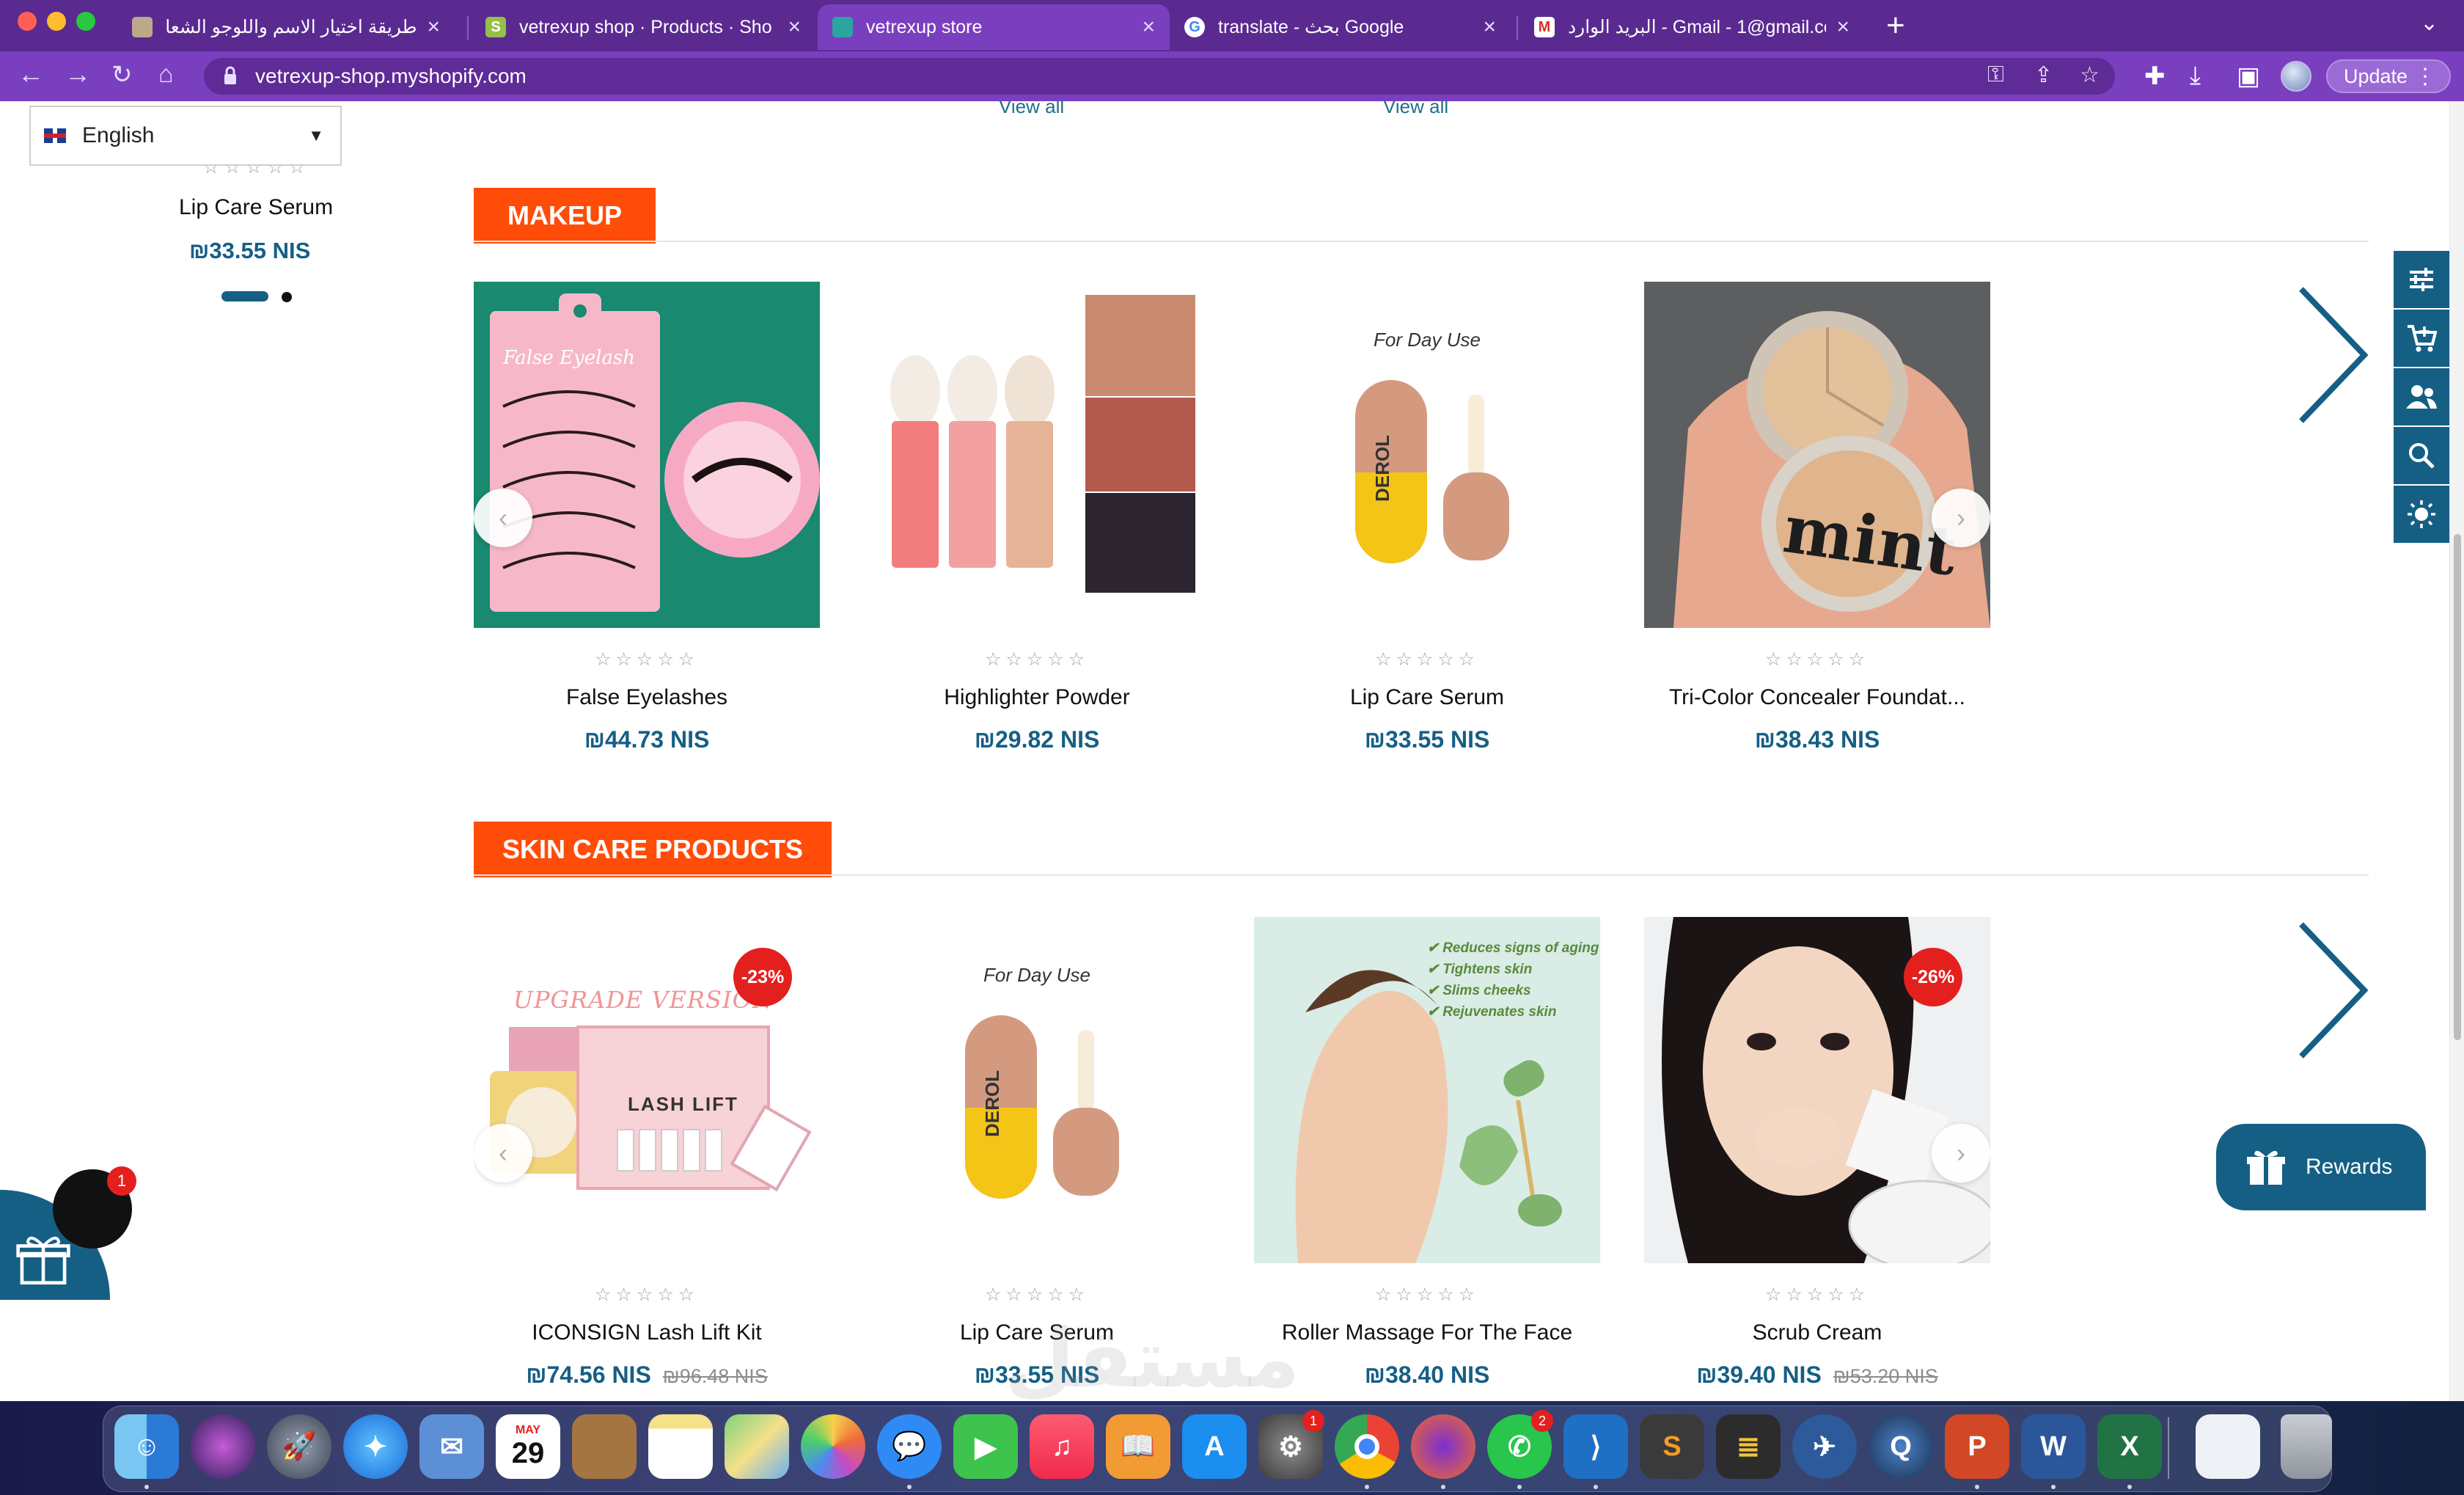 This screenshot has height=1495, width=2464. I want to click on music-icon: ♫, so click(1062, 1446).